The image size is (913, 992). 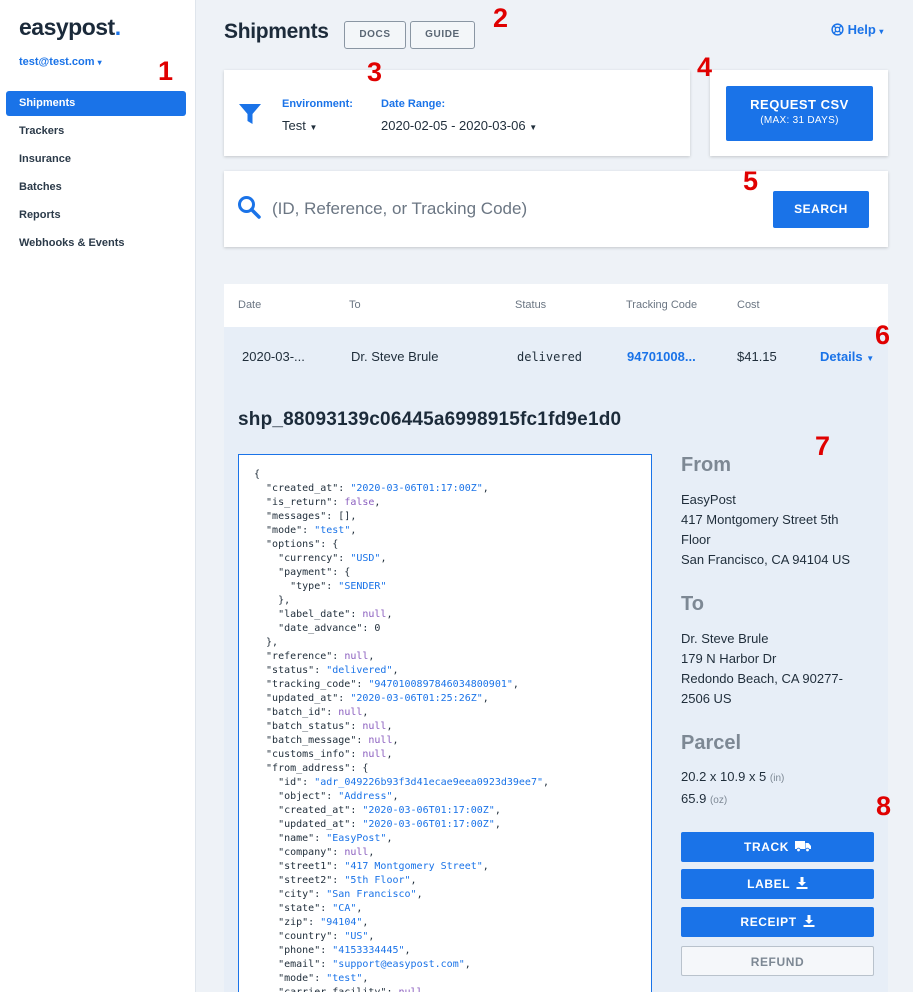 I want to click on request-csv-label: REQUEST CSV, so click(x=799, y=104).